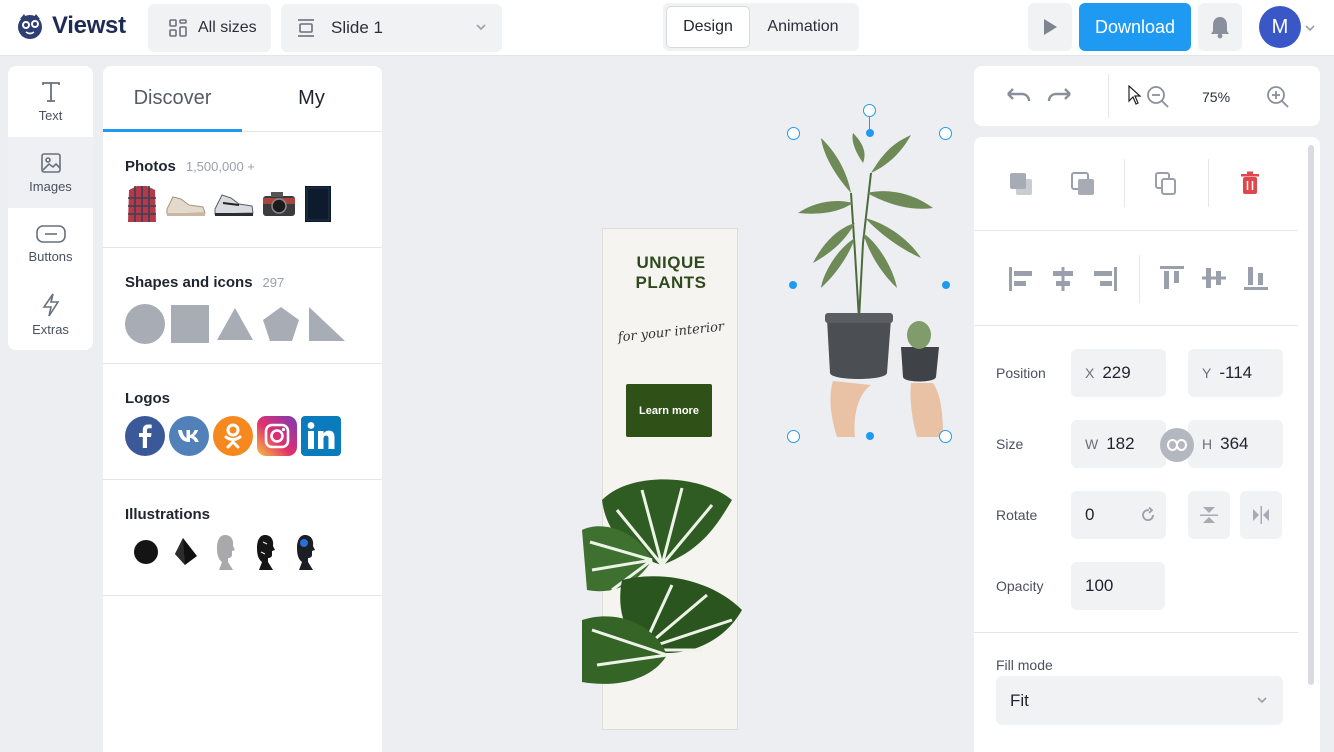 The width and height of the screenshot is (1334, 752). What do you see at coordinates (1235, 373) in the screenshot?
I see `position-y-field: Y -114` at bounding box center [1235, 373].